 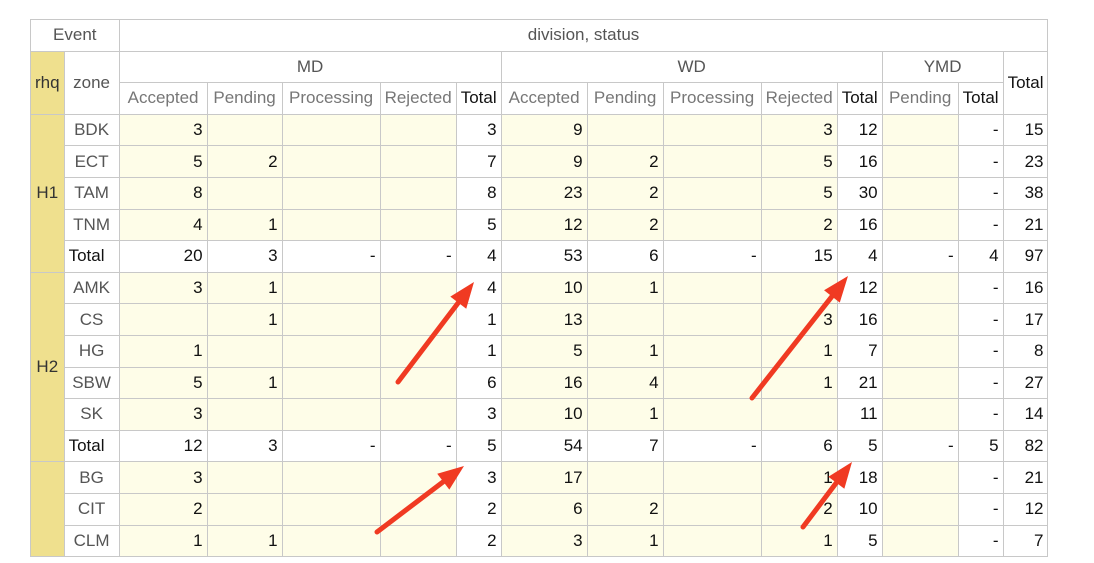 I want to click on zone-cell: CLM, so click(x=91, y=541).